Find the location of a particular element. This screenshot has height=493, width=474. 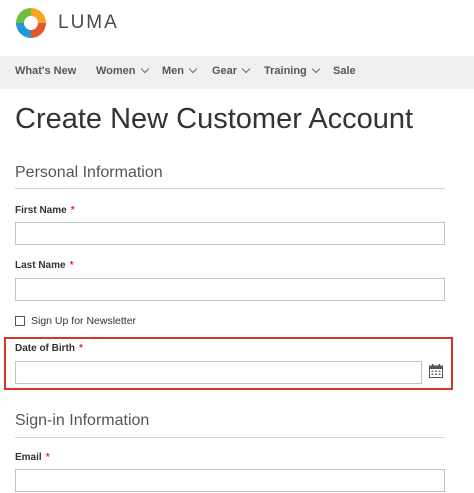

nav-label: Training is located at coordinates (285, 71).